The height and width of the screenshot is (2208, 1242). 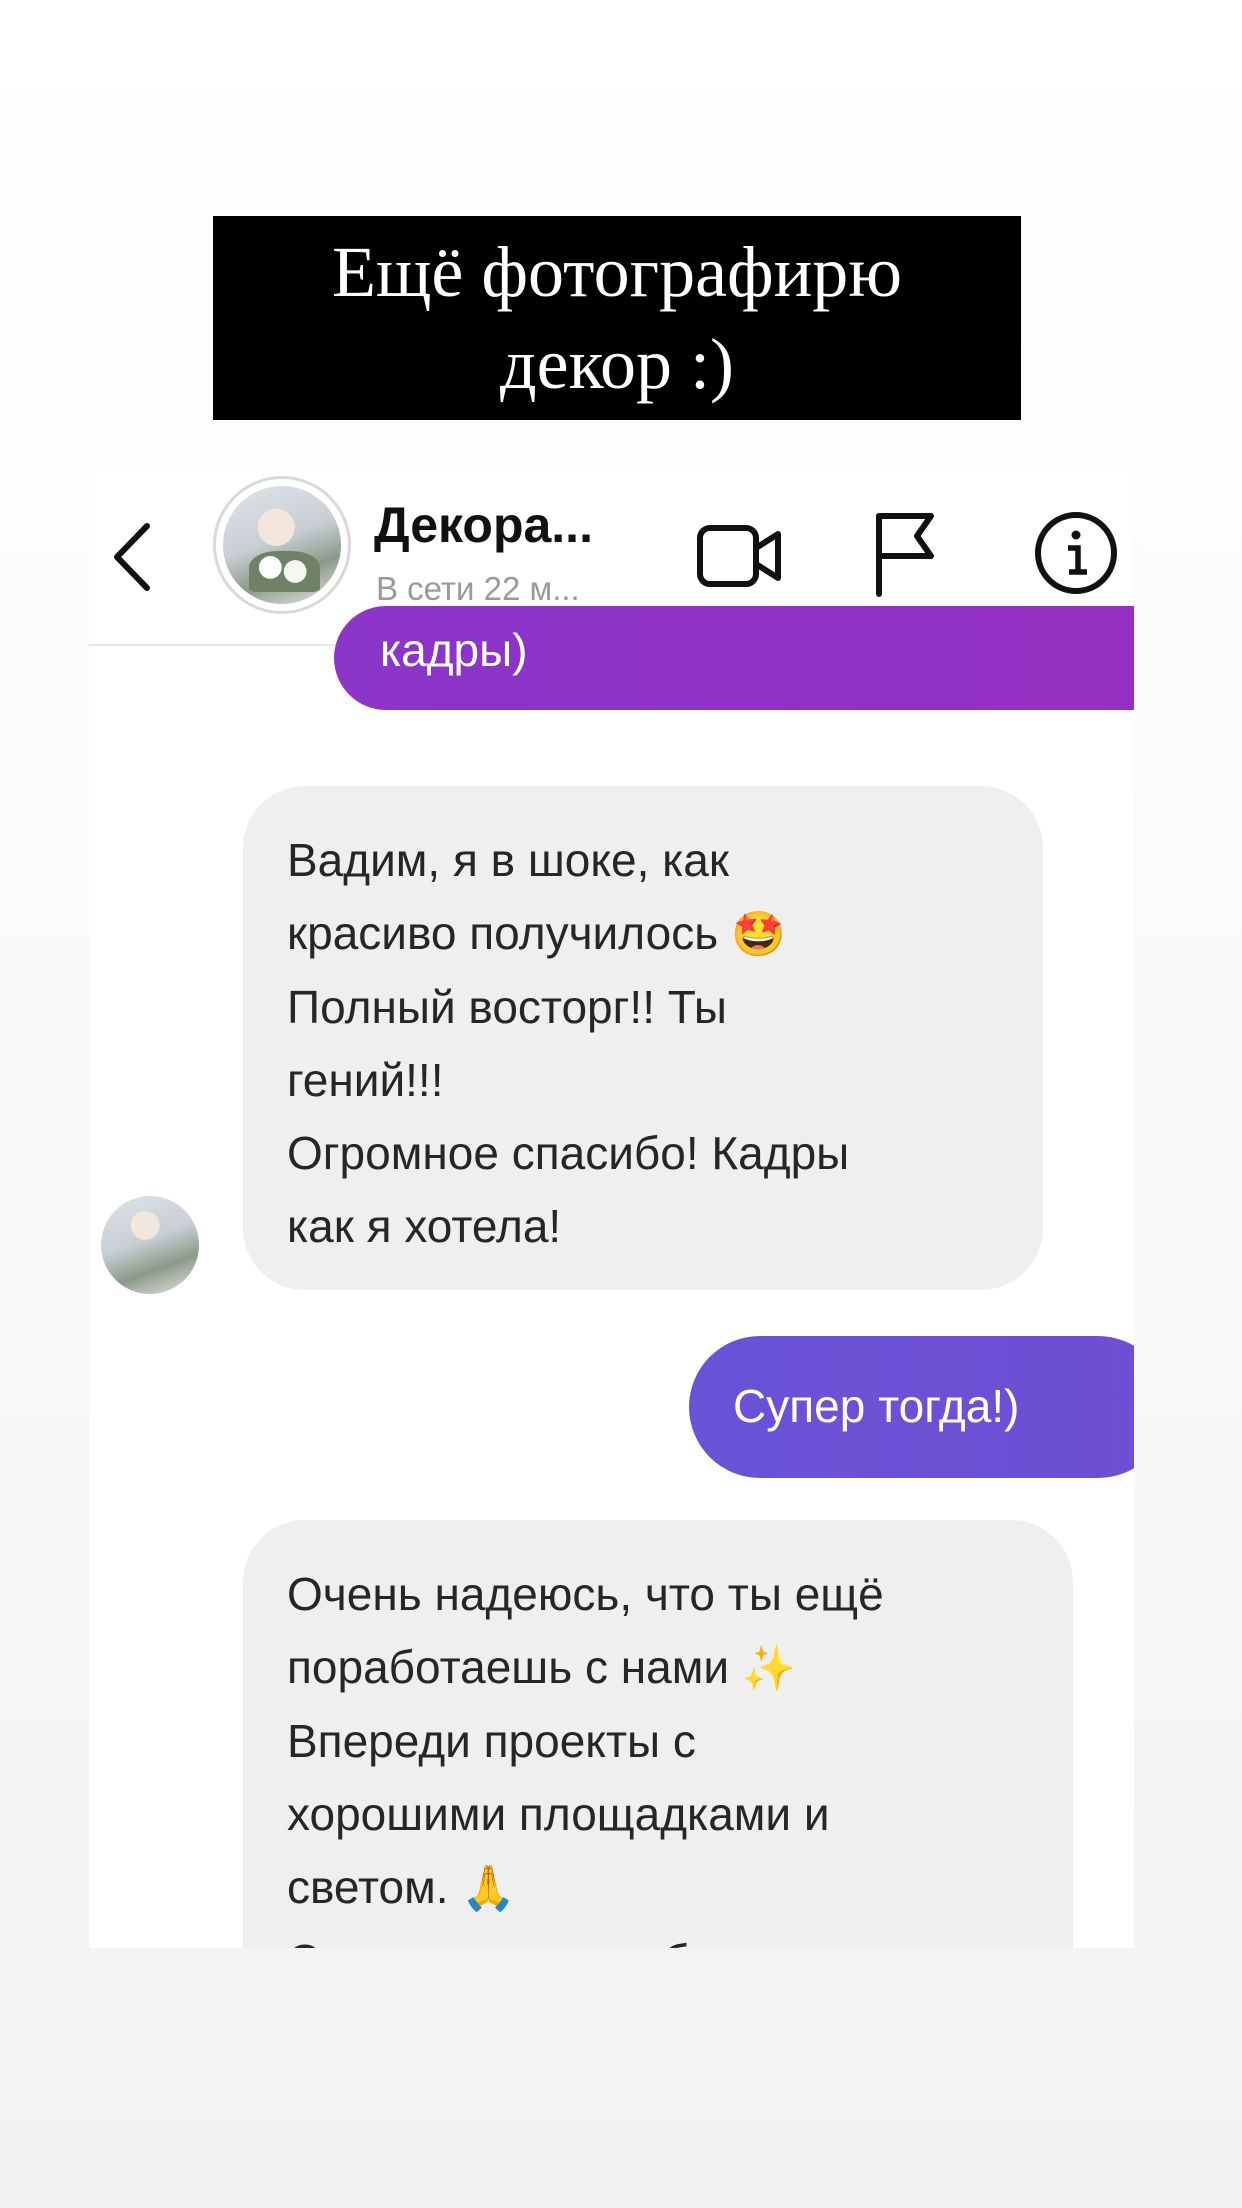 I want to click on message-line: Впереди проекты с, so click(x=491, y=1741).